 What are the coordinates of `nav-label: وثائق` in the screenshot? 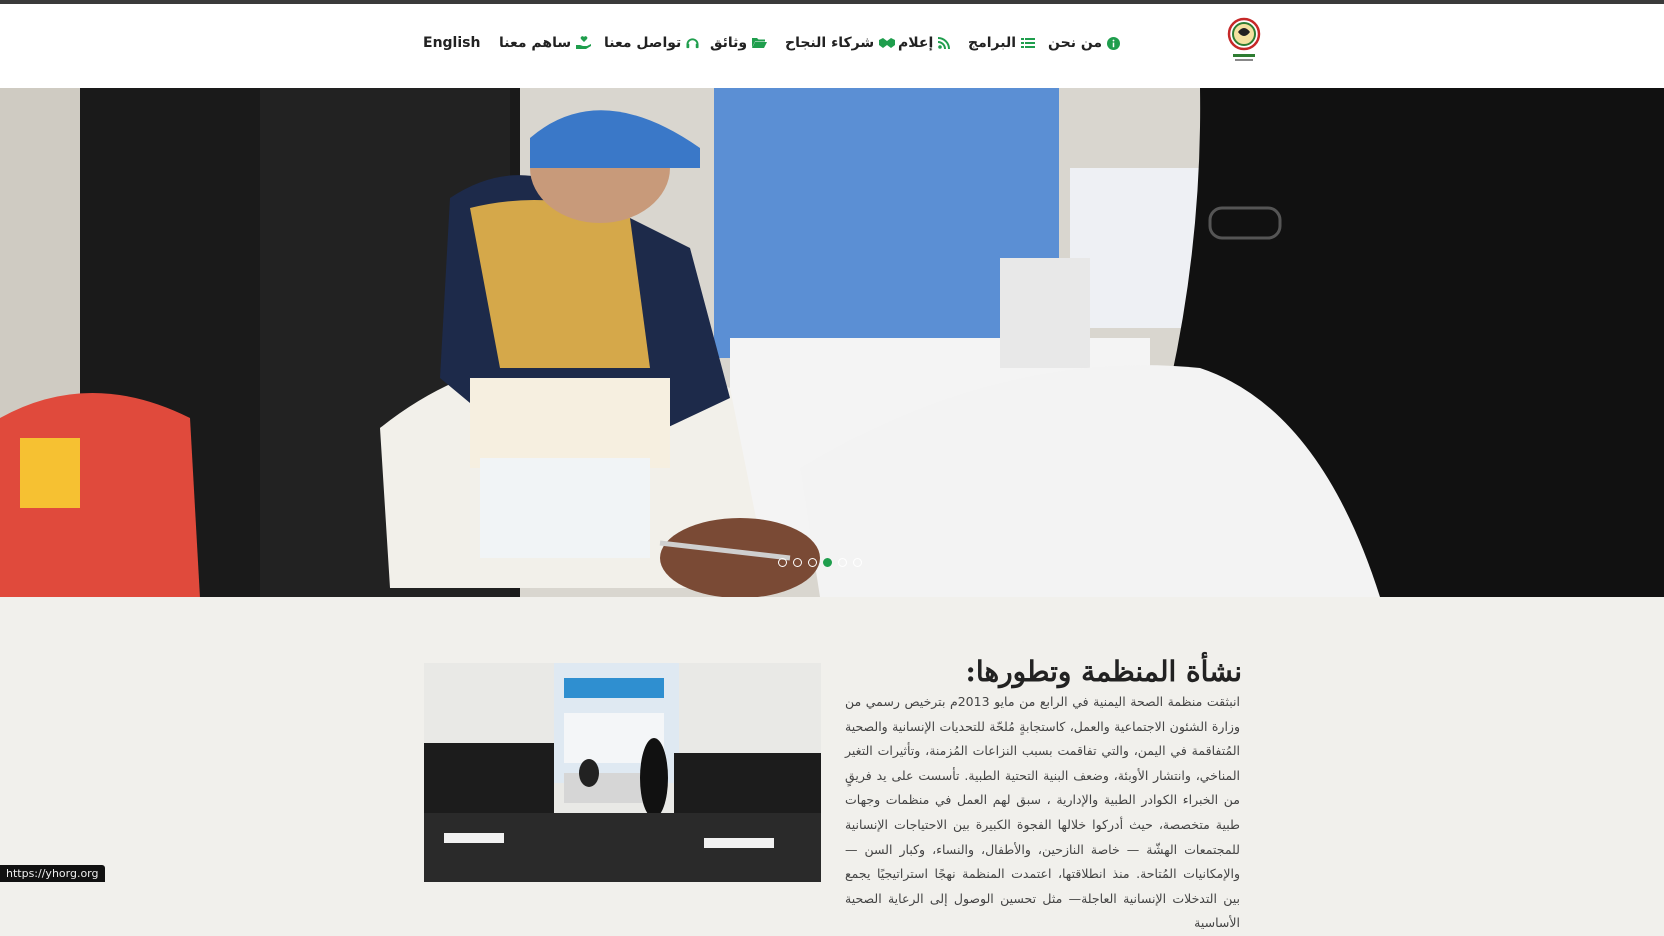 It's located at (729, 43).